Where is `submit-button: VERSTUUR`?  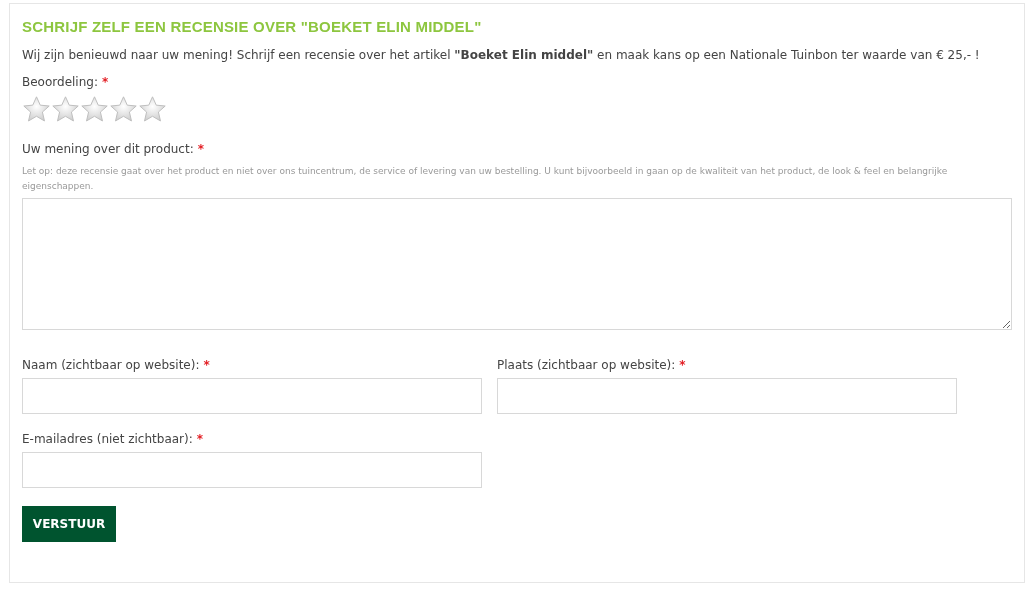 submit-button: VERSTUUR is located at coordinates (69, 524).